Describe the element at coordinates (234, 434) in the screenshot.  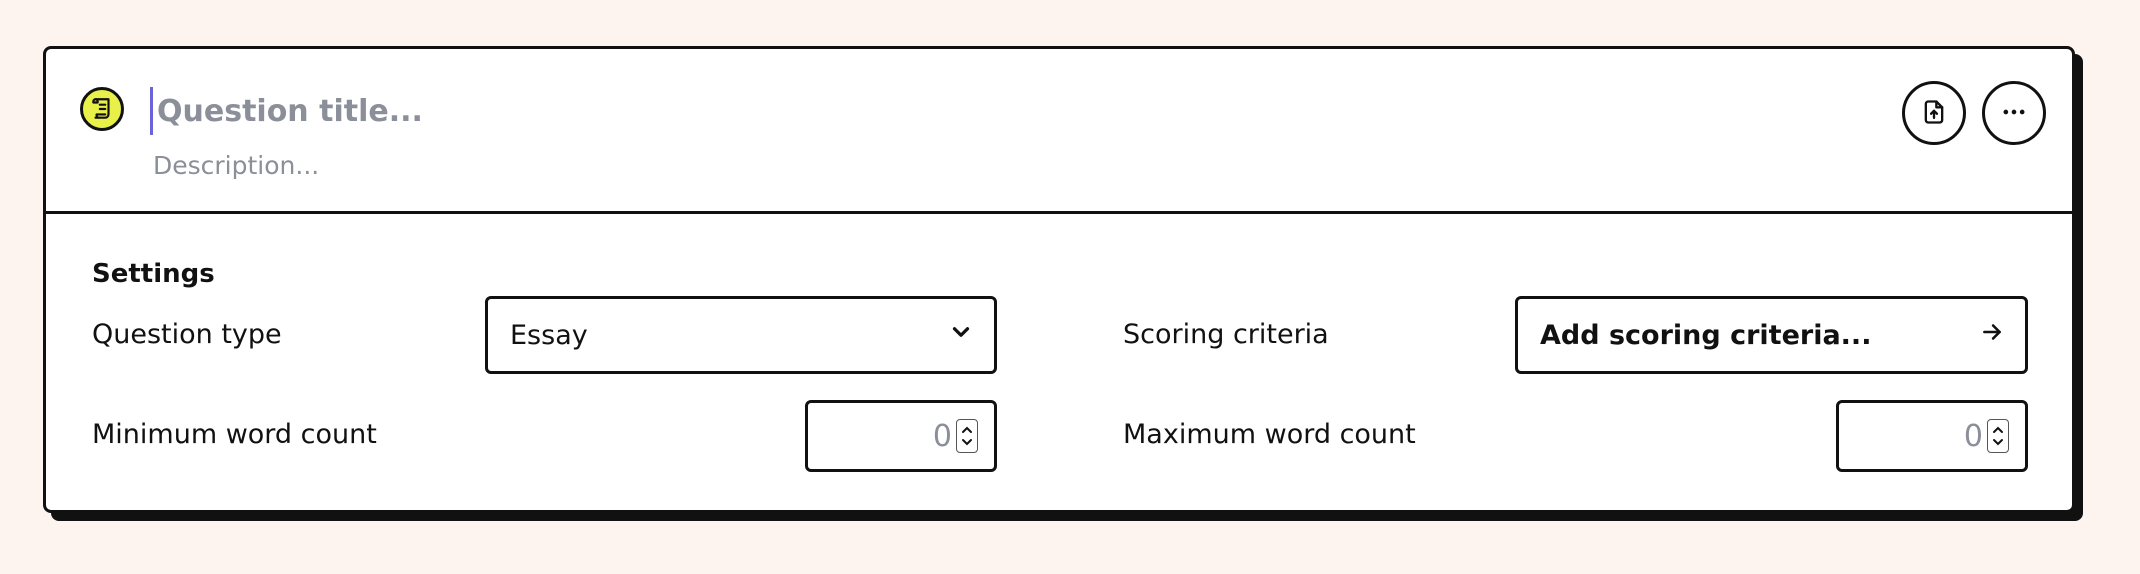
I see `minimum-word-count-label: Minimum word count` at that location.